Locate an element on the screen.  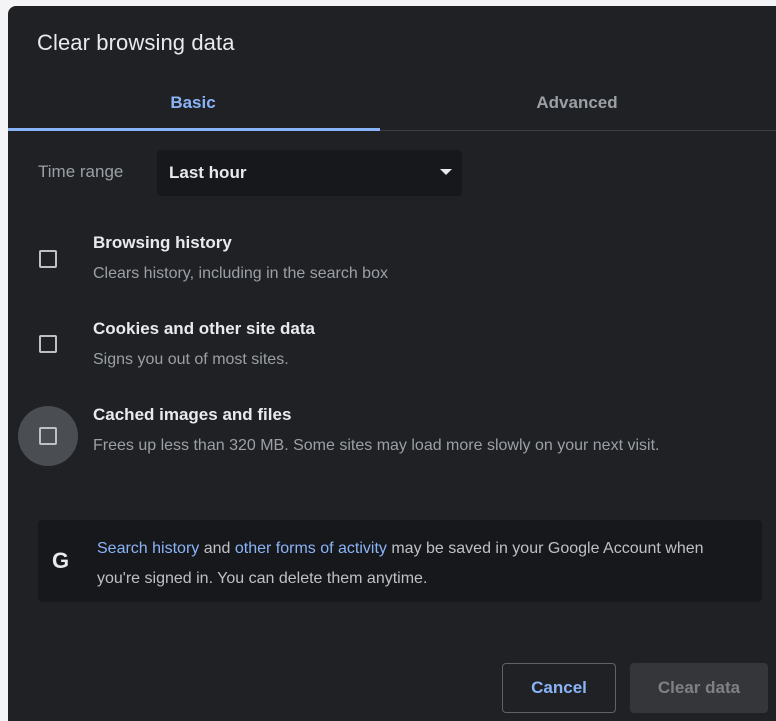
dialog-title: Clear browsing data is located at coordinates (136, 42).